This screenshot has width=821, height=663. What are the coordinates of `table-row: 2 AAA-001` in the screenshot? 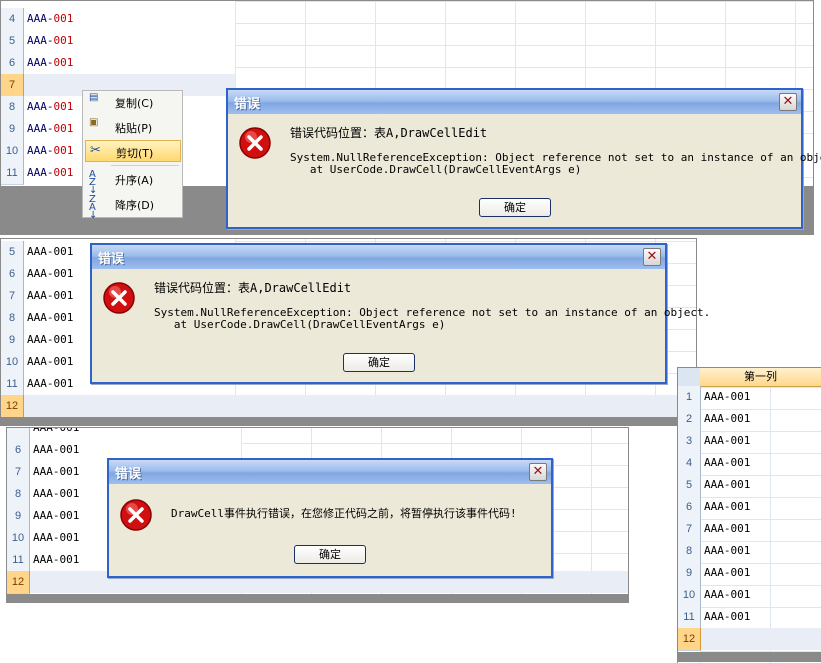 It's located at (749, 419).